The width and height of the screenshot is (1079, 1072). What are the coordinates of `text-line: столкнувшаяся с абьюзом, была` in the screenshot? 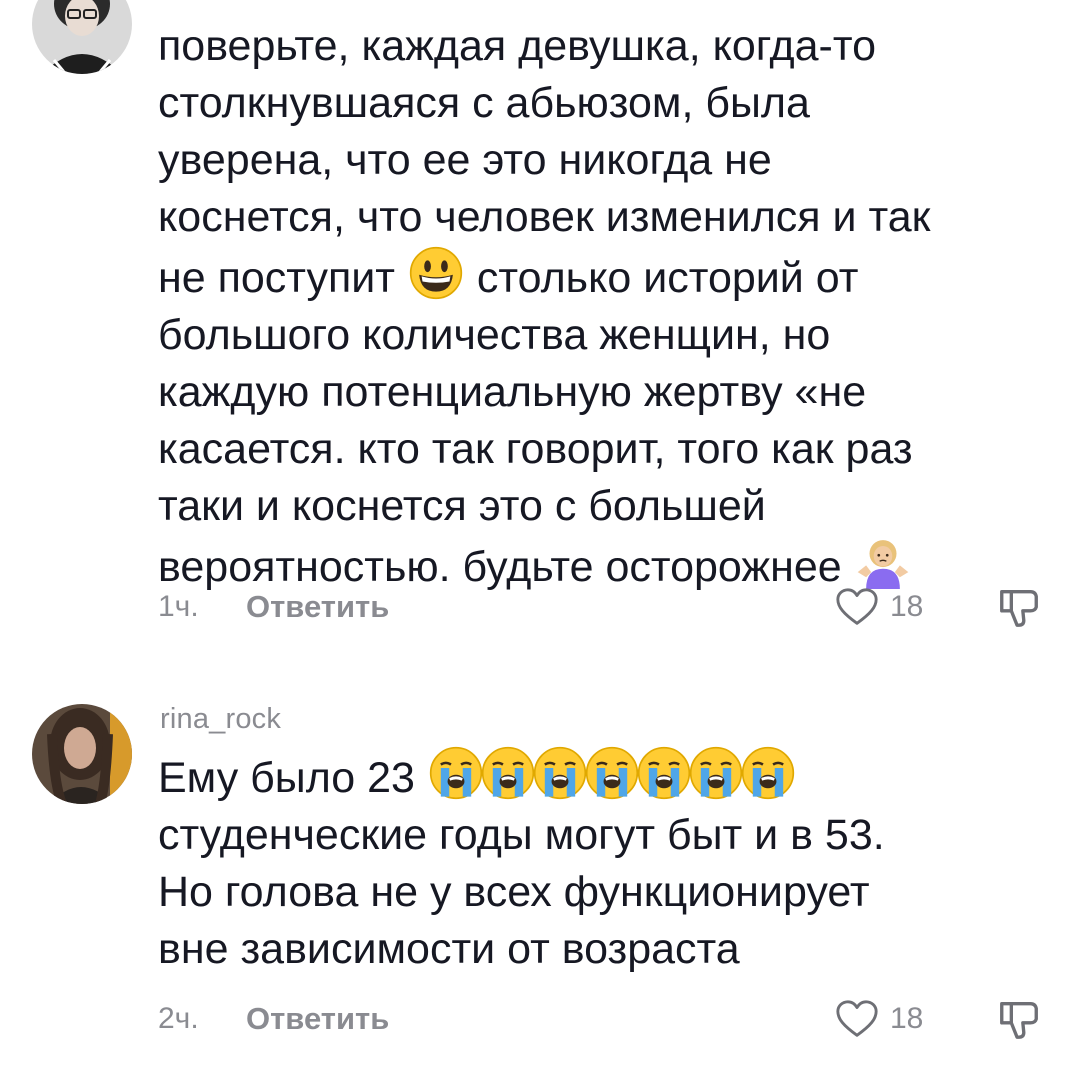 It's located at (484, 103).